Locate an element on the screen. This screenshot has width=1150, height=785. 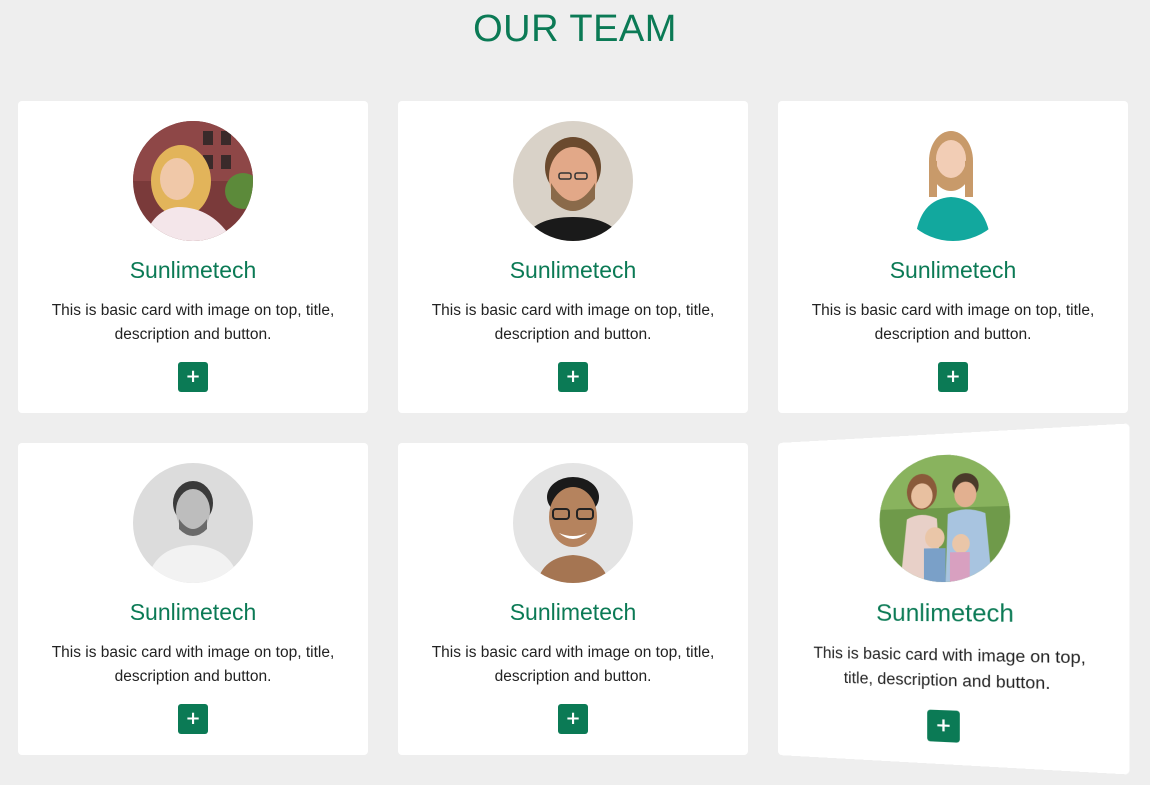
page-title: OUR TEAM is located at coordinates (575, 29).